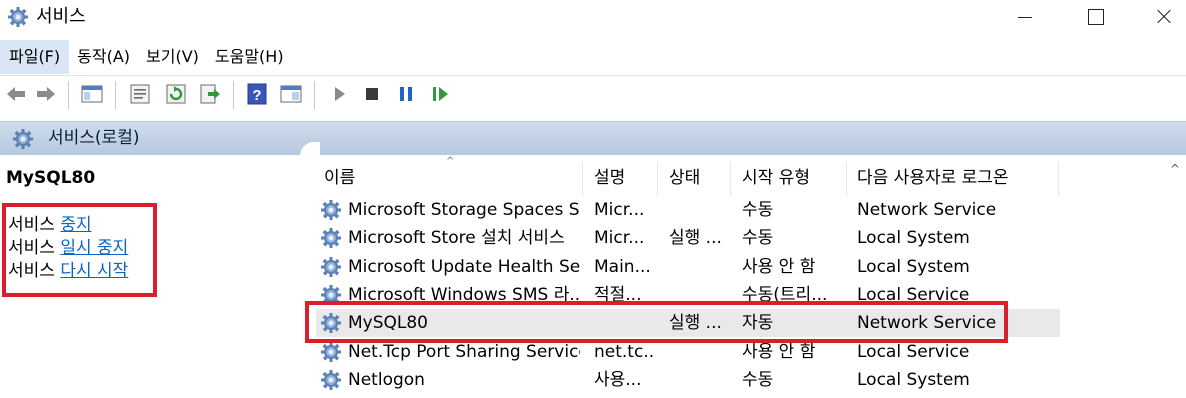  I want to click on column-status: 상태, so click(684, 178).